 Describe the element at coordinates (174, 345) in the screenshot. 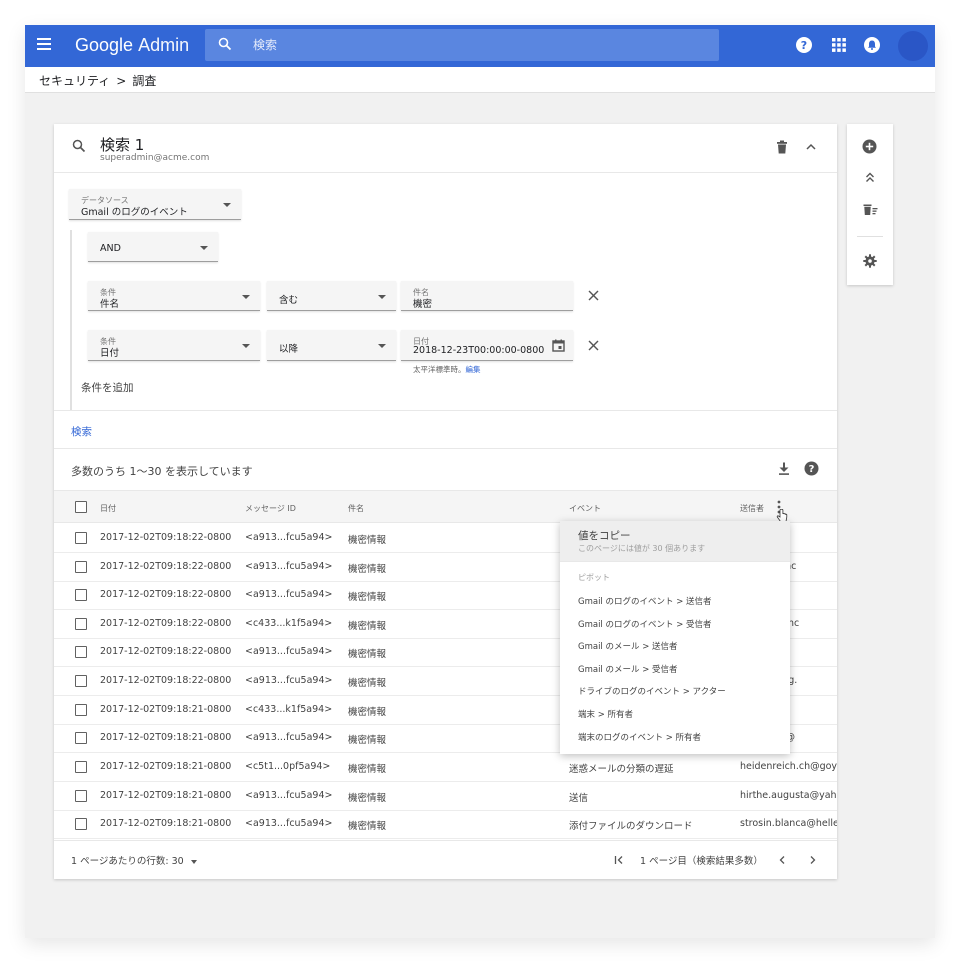

I see `condition-field-select: 条件 日付` at that location.